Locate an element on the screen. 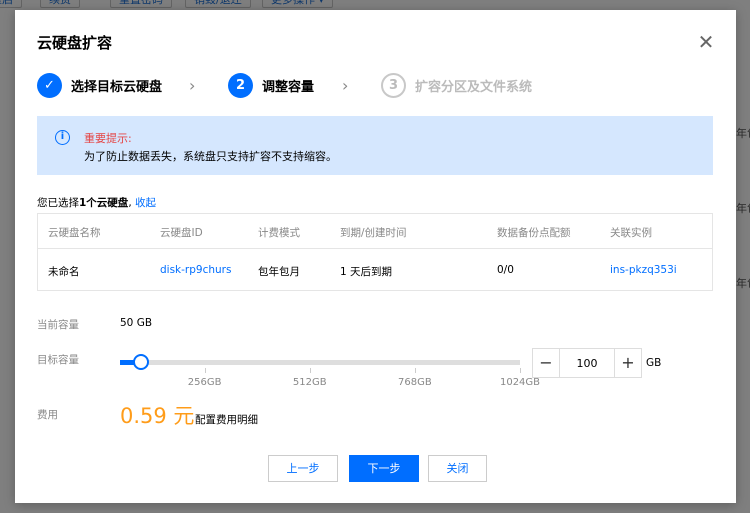 The image size is (750, 513). table-header: 云硬盘名称 云硬盘ID 计费模式 到期/创建时间 数据备份点配额 关联实例 is located at coordinates (375, 231).